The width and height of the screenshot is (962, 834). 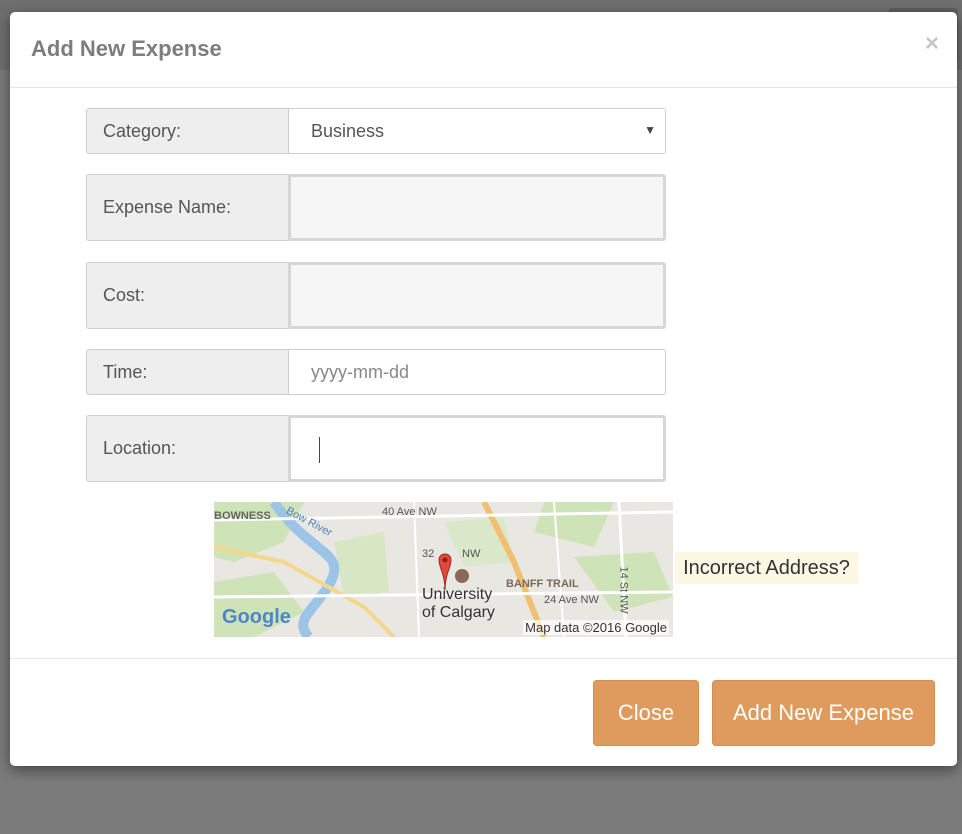 What do you see at coordinates (187, 207) in the screenshot?
I see `expense-name-label: Expense Name:` at bounding box center [187, 207].